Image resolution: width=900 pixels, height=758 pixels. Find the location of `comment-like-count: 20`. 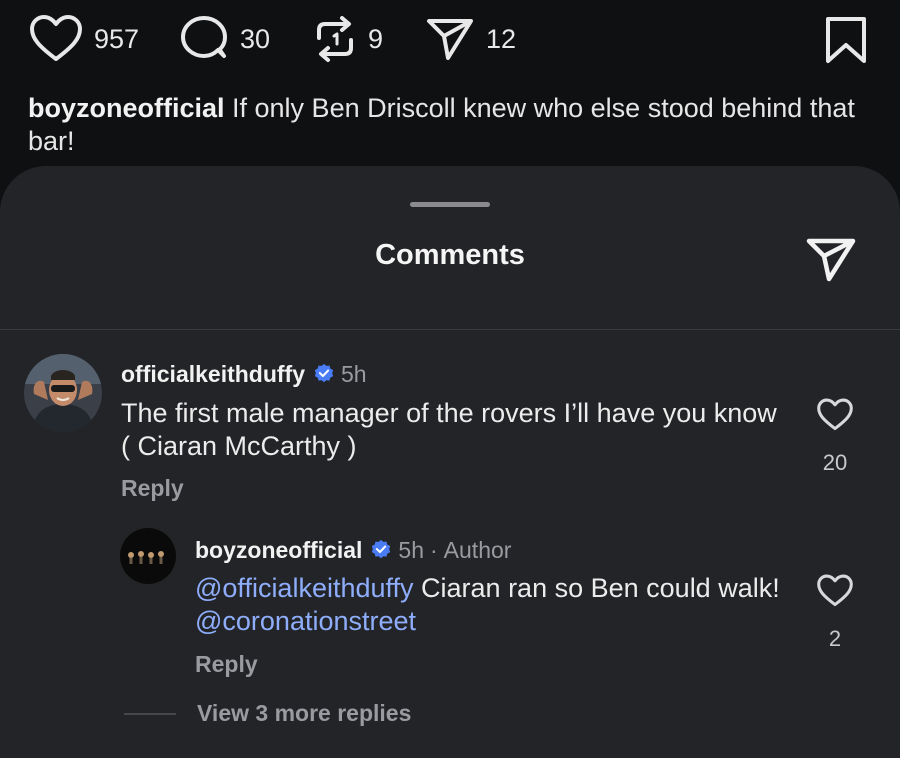

comment-like-count: 20 is located at coordinates (835, 462).